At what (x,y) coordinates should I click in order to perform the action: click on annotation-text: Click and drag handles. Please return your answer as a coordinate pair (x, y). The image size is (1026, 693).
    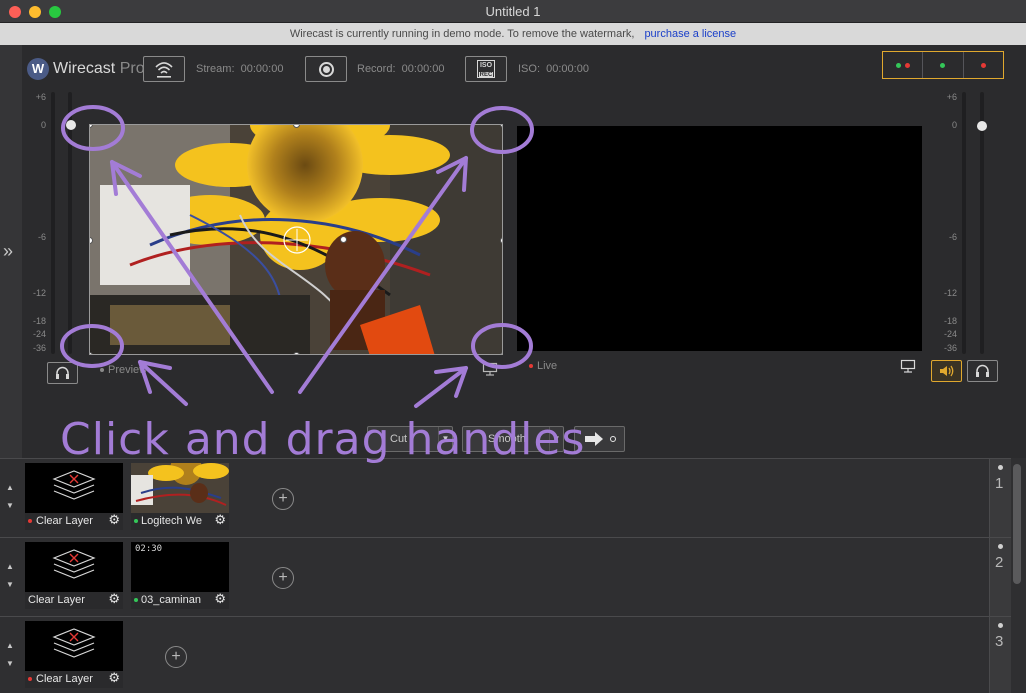
    Looking at the image, I should click on (323, 439).